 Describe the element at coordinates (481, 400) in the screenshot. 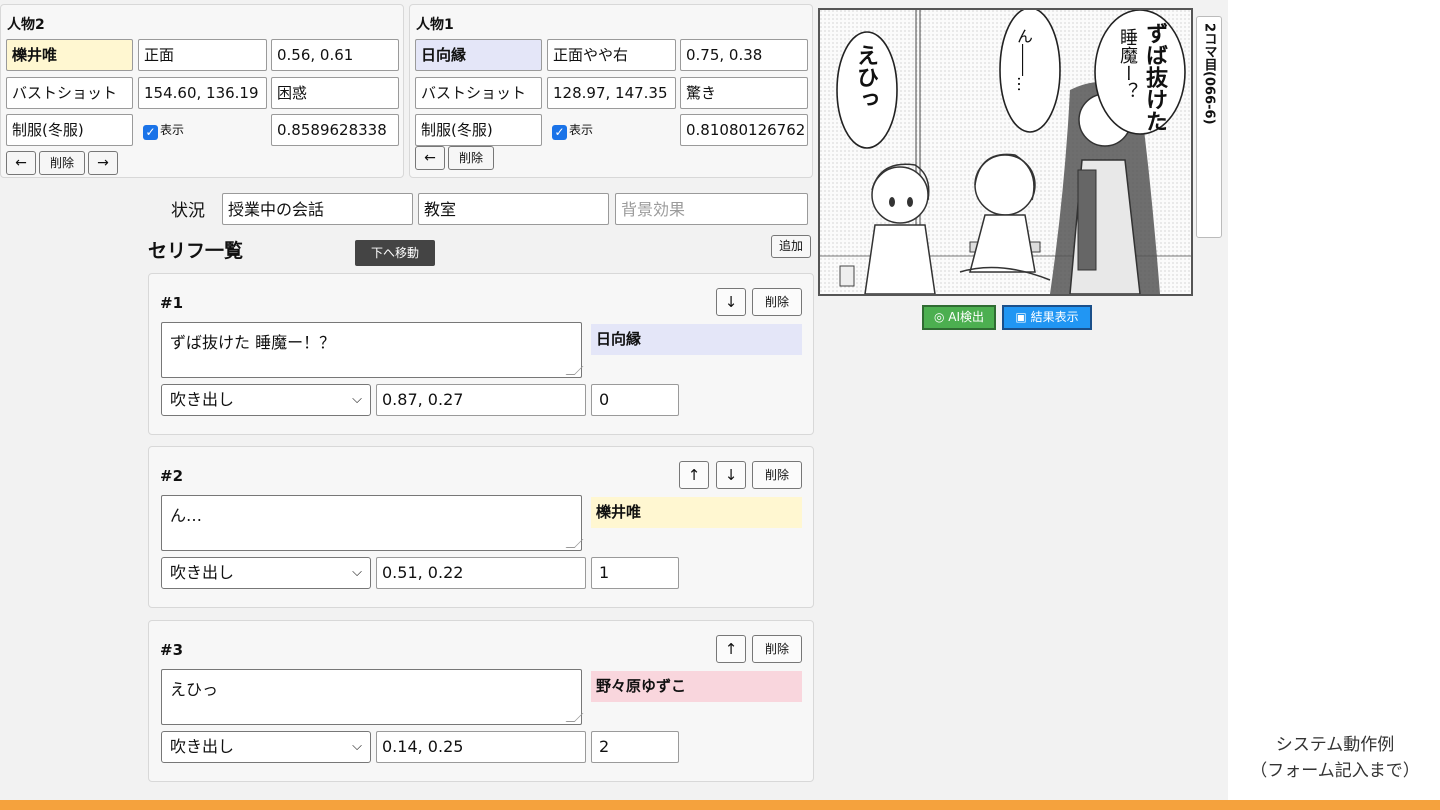

I see `line-position-field: 0.87, 0.27` at that location.